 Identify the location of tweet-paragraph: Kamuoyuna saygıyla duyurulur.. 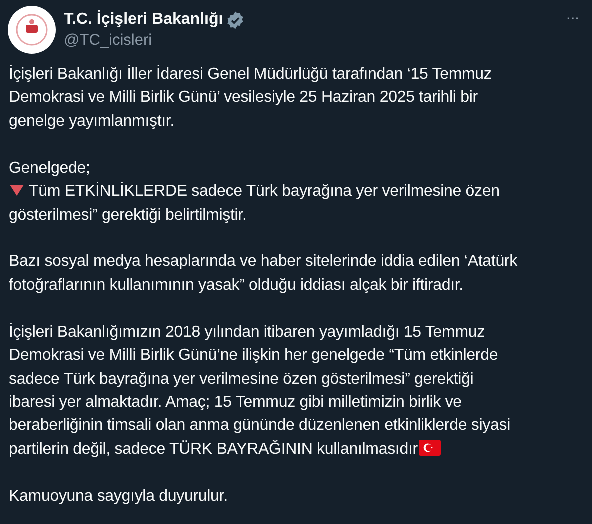
(119, 496).